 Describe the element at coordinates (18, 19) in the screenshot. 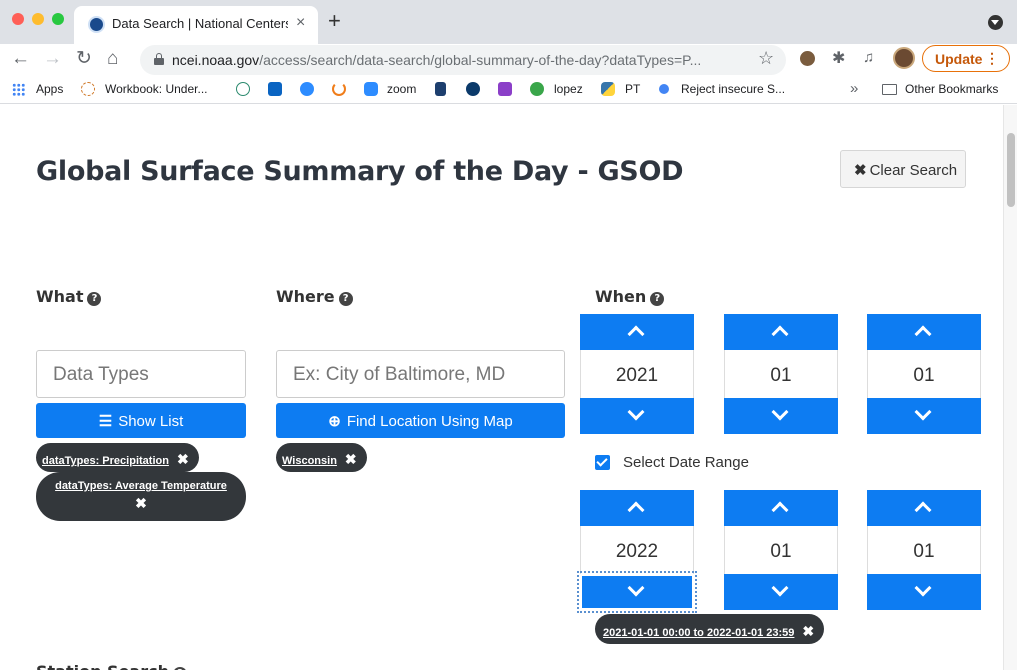

I see `window-close-icon` at that location.